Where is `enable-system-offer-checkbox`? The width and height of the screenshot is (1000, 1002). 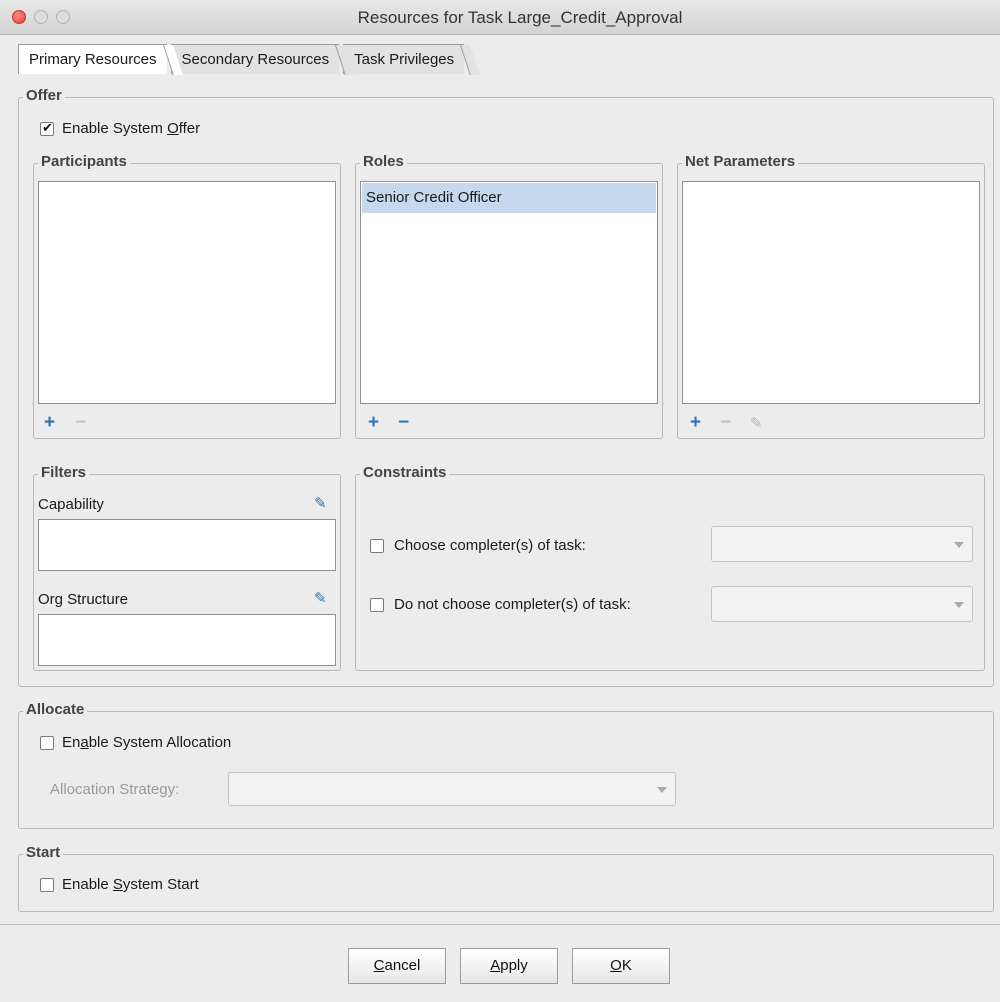
enable-system-offer-checkbox is located at coordinates (47, 128).